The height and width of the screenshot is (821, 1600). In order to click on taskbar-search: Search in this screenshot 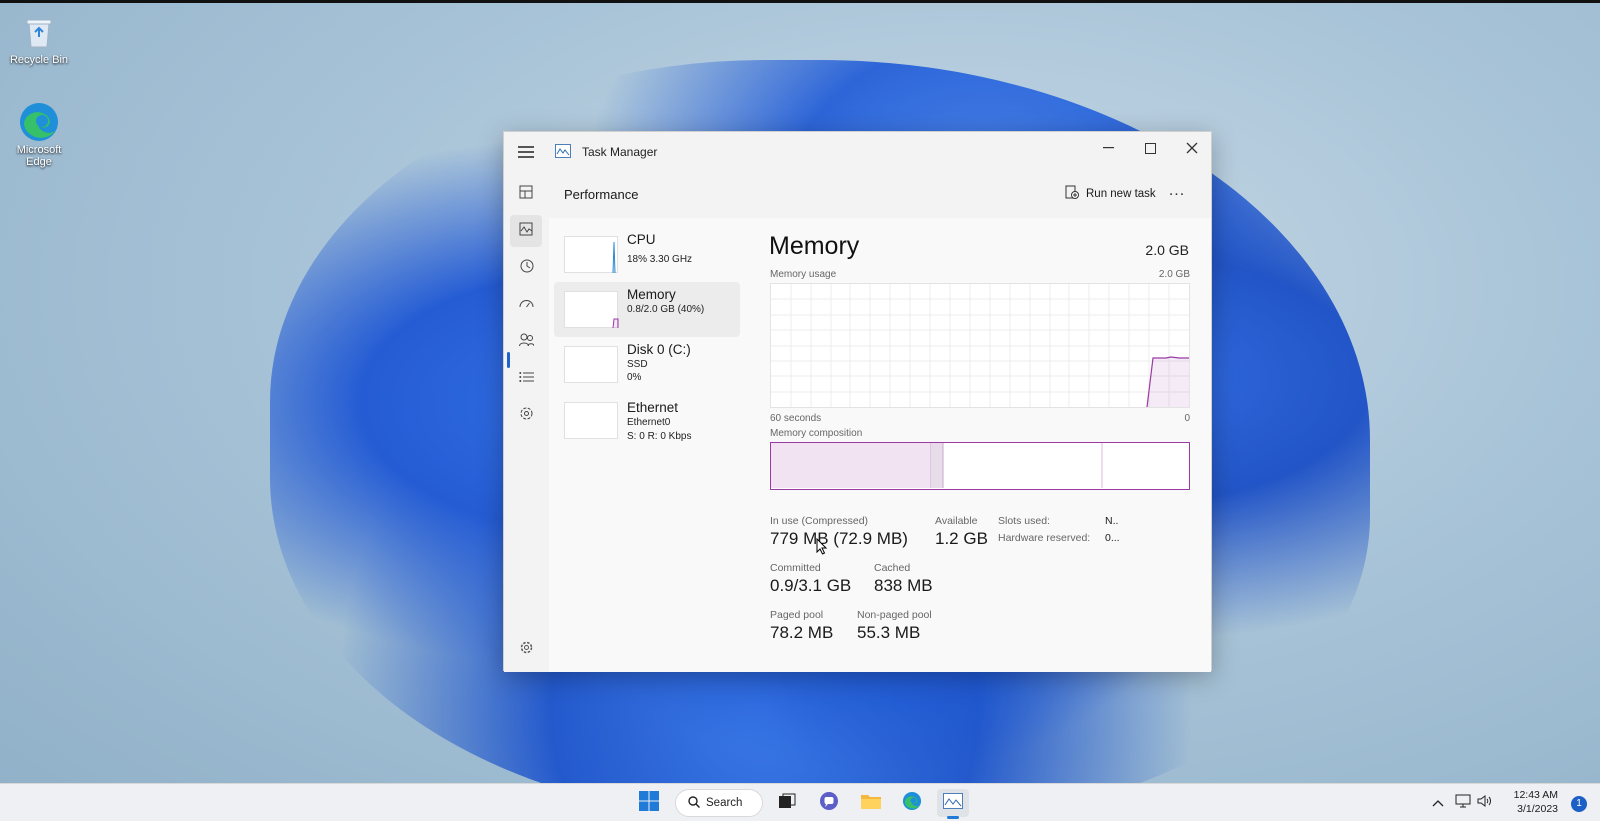, I will do `click(719, 803)`.